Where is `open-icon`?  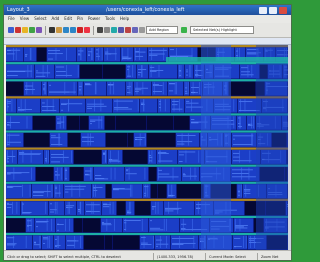
open-icon is located at coordinates (11, 30).